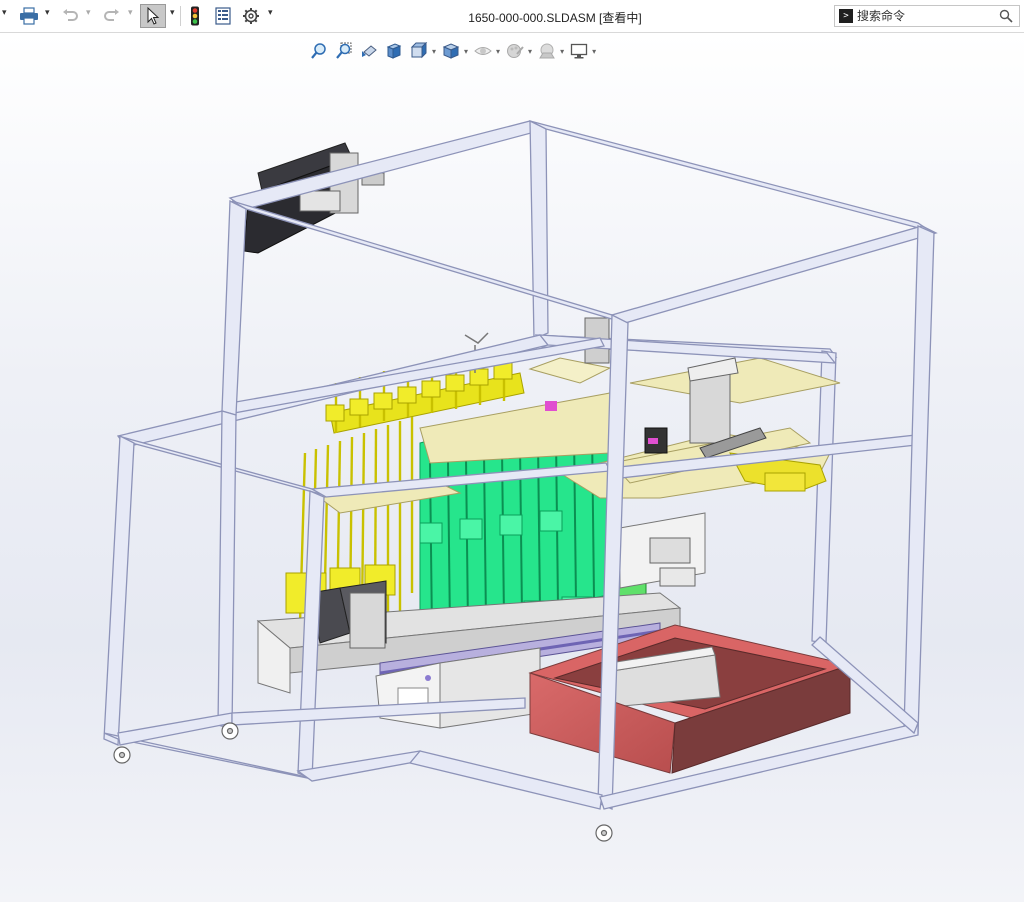  Describe the element at coordinates (47, 13) in the screenshot. I see `print-dropdown-icon: ▾` at that location.